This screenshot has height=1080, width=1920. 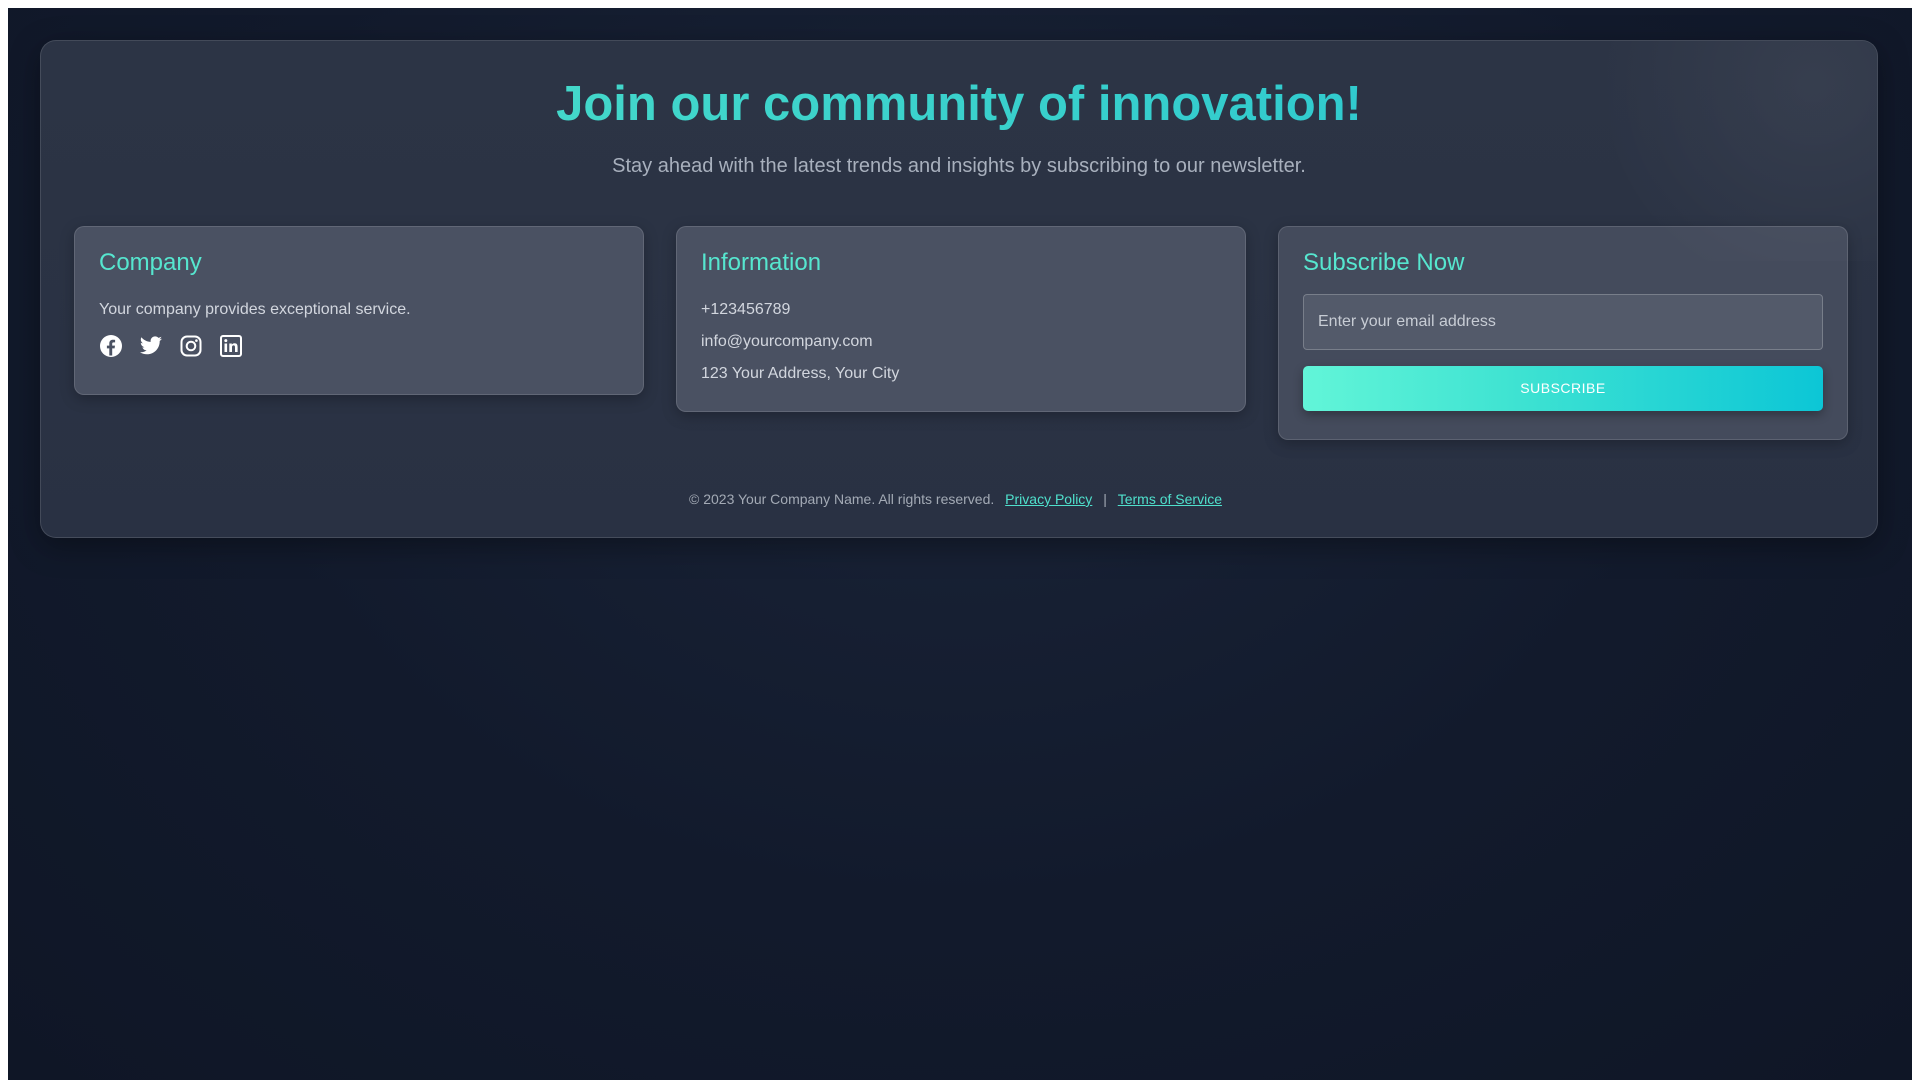 What do you see at coordinates (151, 346) in the screenshot?
I see `twitter-icon` at bounding box center [151, 346].